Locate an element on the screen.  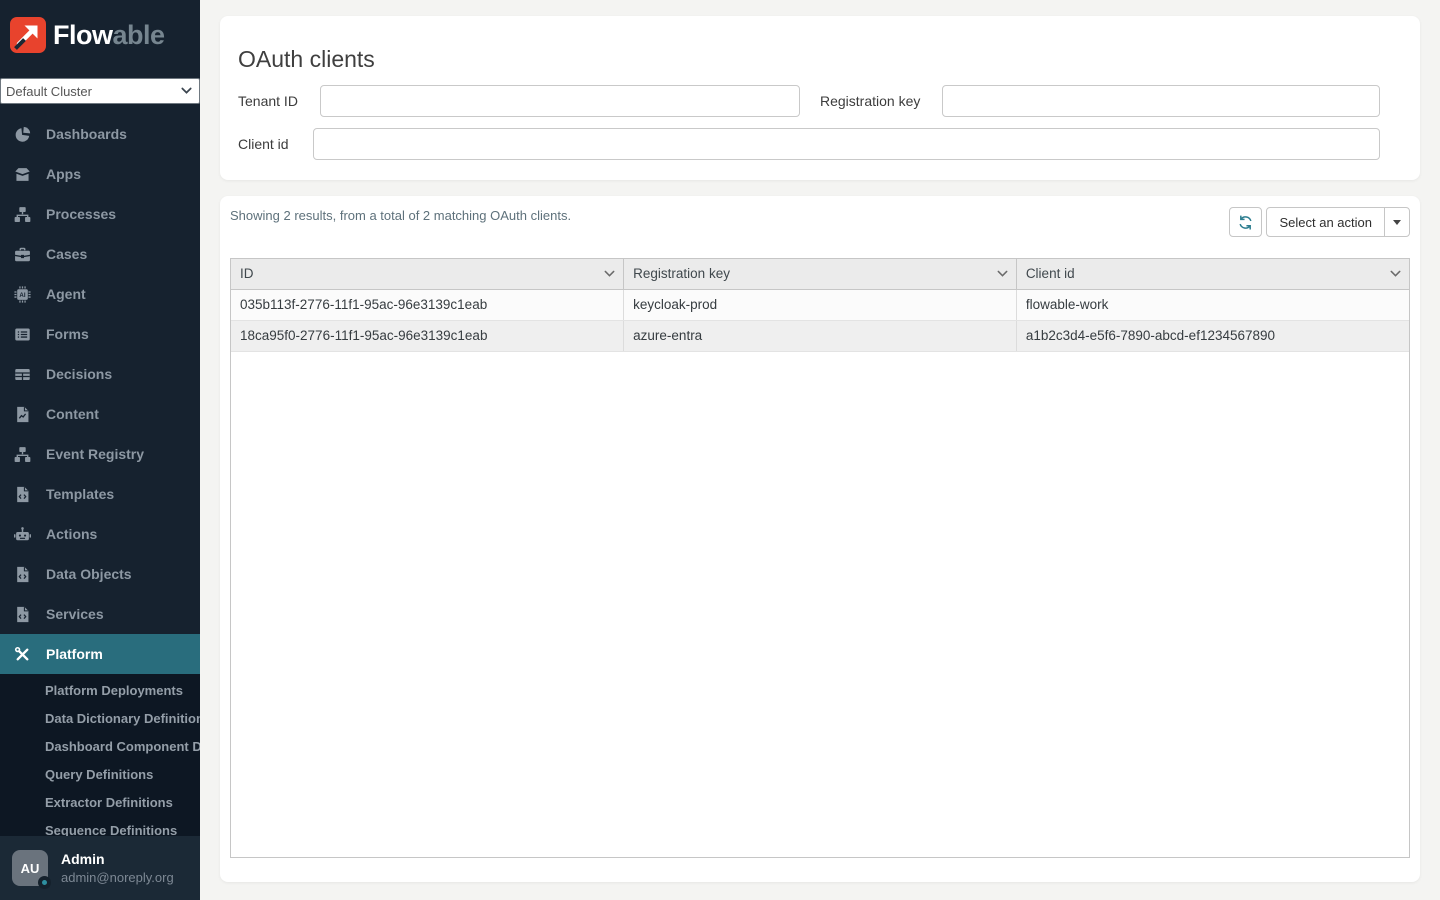
sidebar-item-services: Services is located at coordinates (100, 614).